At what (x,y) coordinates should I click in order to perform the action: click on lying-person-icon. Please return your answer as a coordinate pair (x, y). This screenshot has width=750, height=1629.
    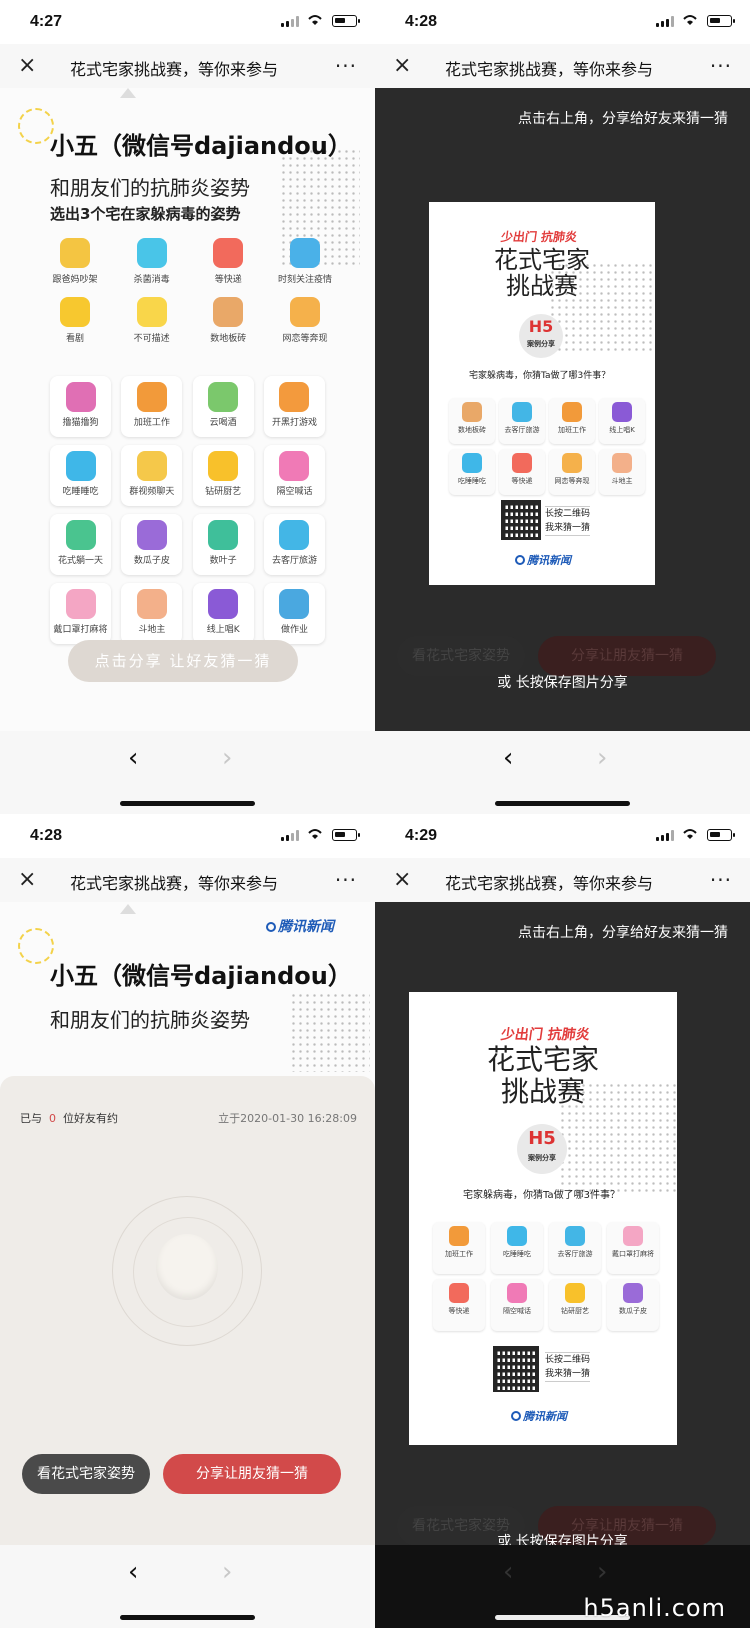
    Looking at the image, I should click on (80, 535).